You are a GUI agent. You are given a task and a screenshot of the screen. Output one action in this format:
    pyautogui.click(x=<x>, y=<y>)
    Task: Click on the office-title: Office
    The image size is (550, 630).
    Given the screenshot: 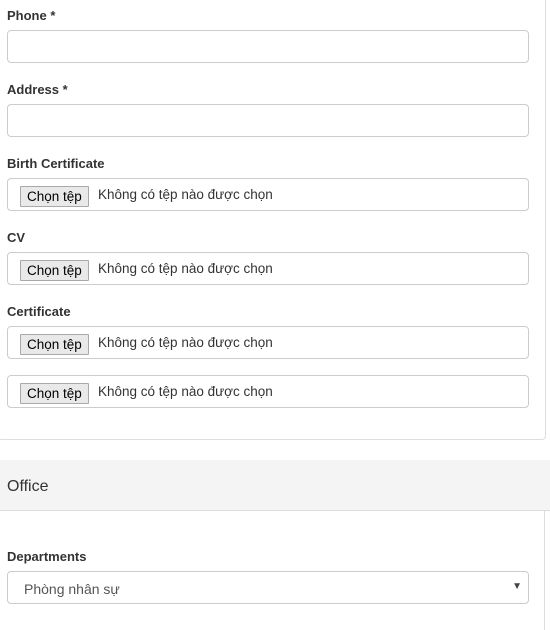 What is the action you would take?
    pyautogui.click(x=28, y=486)
    